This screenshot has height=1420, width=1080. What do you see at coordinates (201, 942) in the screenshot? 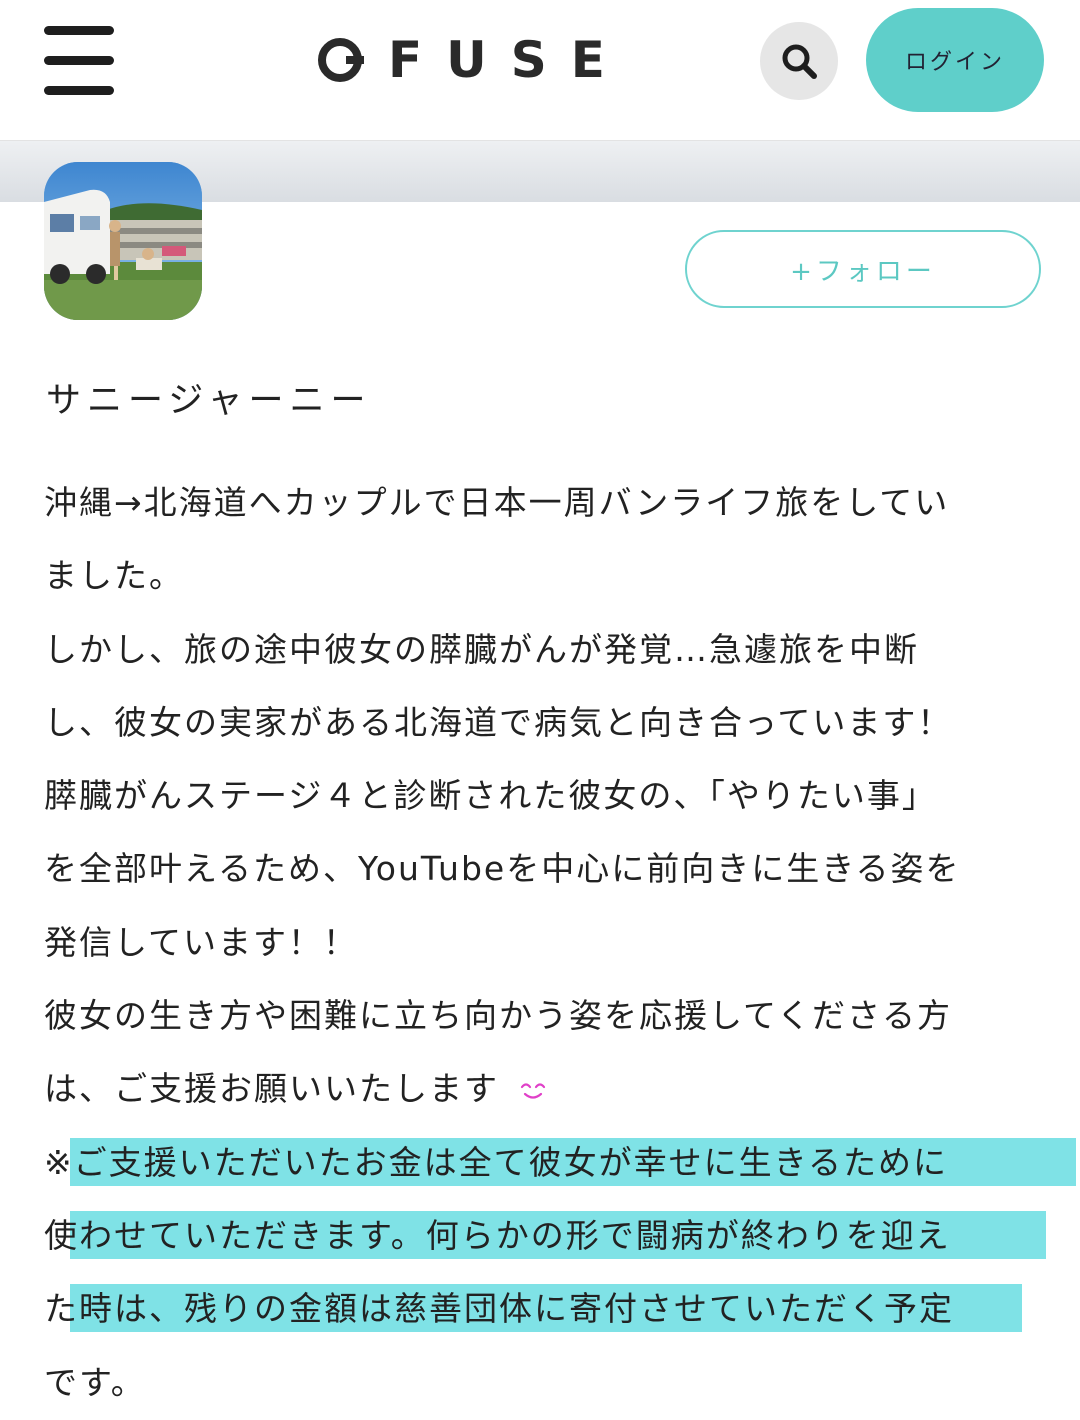
I see `bio-line: 発信しています！！` at bounding box center [201, 942].